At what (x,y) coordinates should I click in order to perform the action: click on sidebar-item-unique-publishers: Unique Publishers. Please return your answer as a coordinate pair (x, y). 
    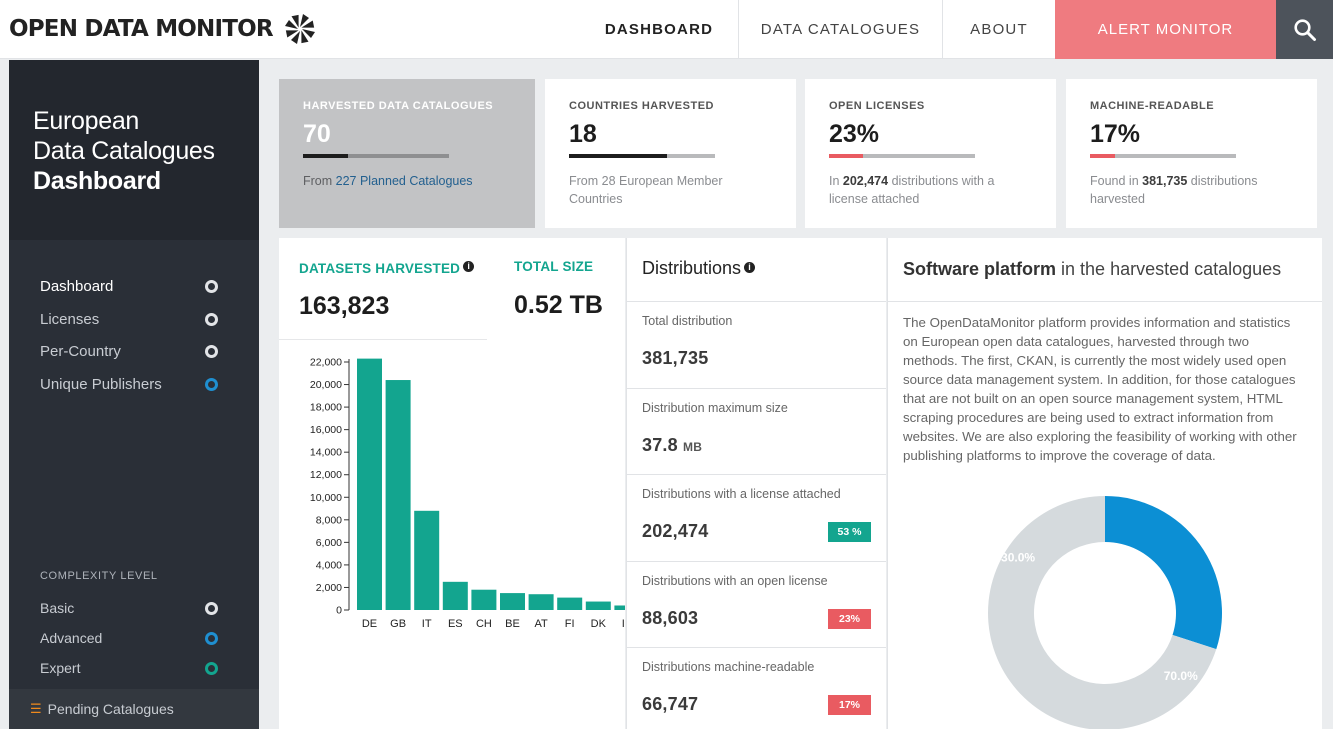
    Looking at the image, I should click on (134, 384).